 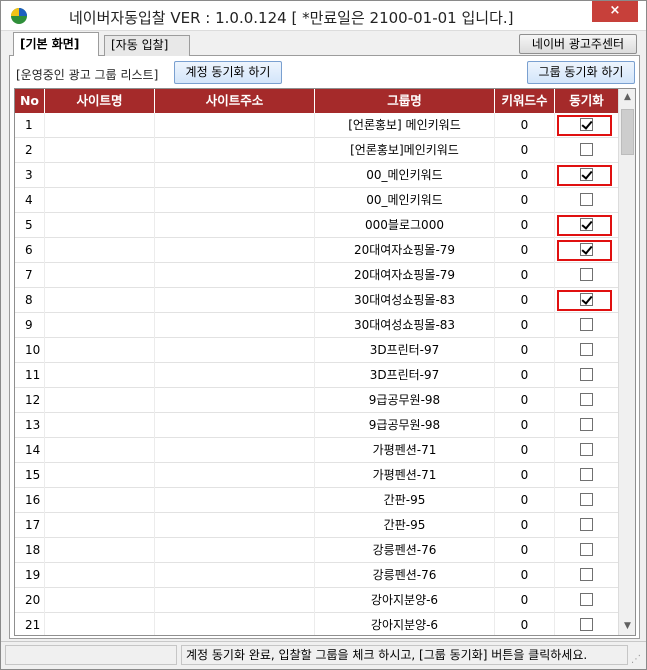 What do you see at coordinates (316, 475) in the screenshot?
I see `table-row: 15 가평펜션-71 0` at bounding box center [316, 475].